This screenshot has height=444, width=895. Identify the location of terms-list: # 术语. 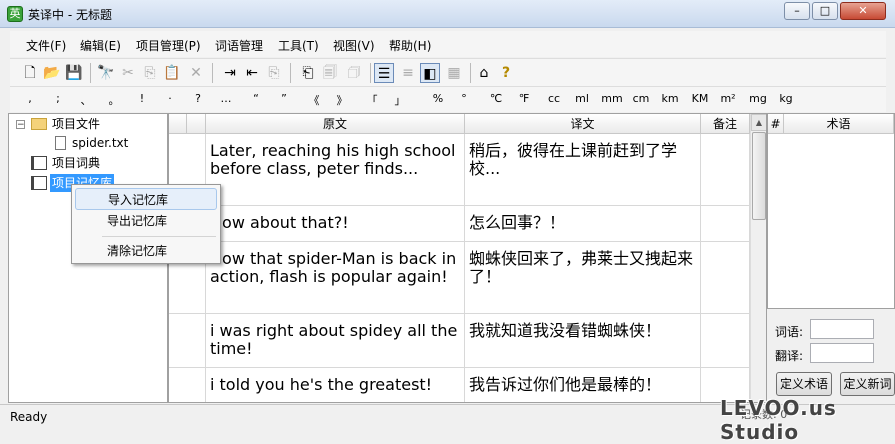
(831, 211).